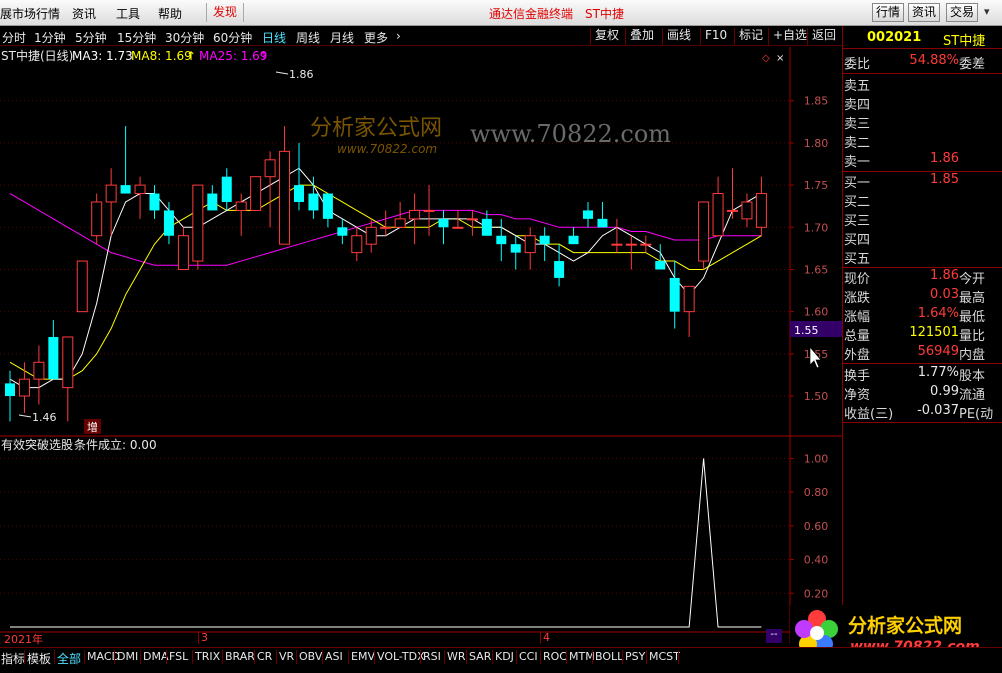 This screenshot has width=1002, height=673. What do you see at coordinates (750, 36) in the screenshot?
I see `biaoji-button: 标记` at bounding box center [750, 36].